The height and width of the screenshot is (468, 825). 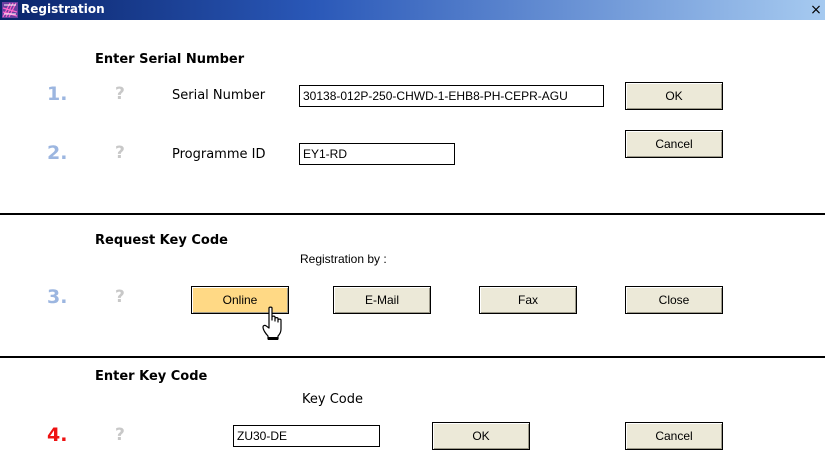 I want to click on programme-id-input: EY1-RD, so click(x=377, y=154).